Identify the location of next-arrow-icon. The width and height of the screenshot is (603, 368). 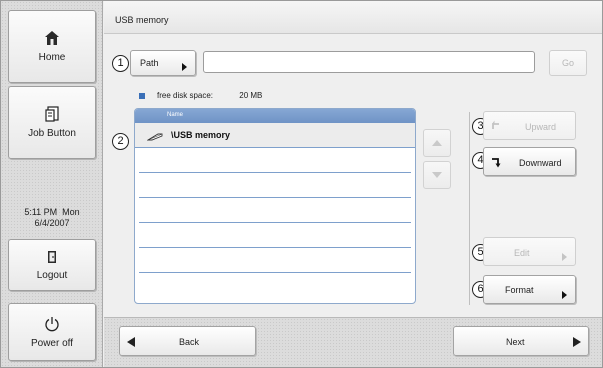
(577, 342).